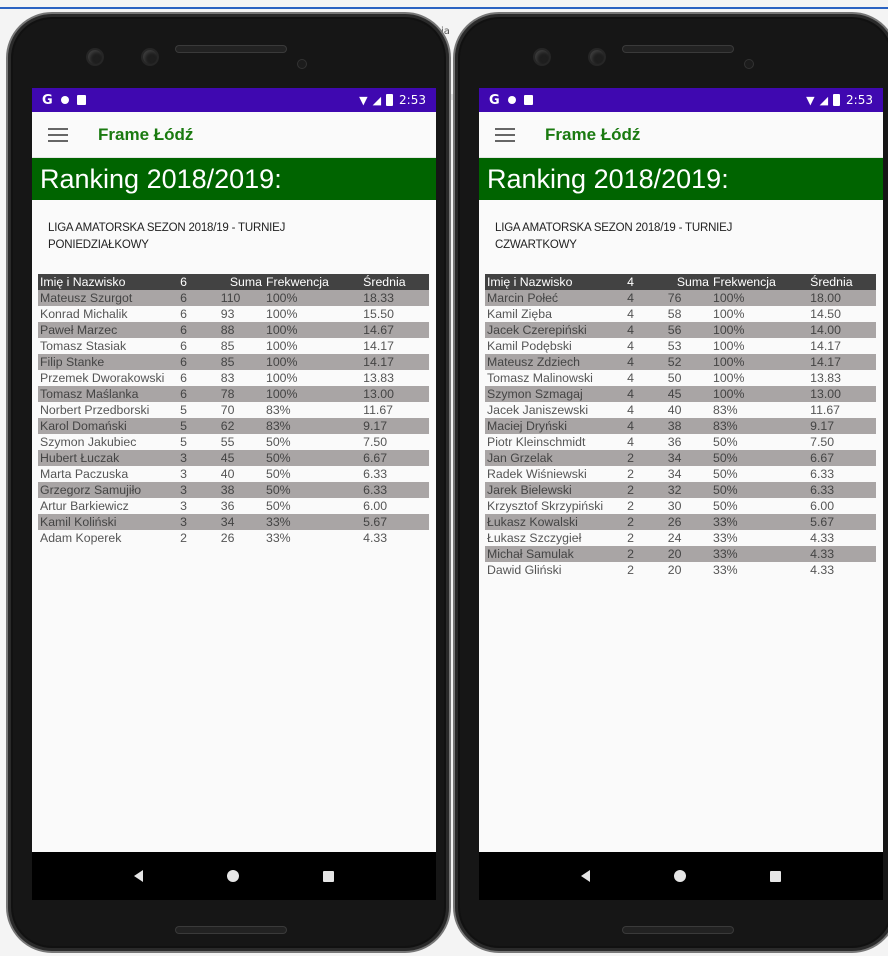 The height and width of the screenshot is (956, 888). What do you see at coordinates (183, 426) in the screenshot?
I see `cell-games: 5` at bounding box center [183, 426].